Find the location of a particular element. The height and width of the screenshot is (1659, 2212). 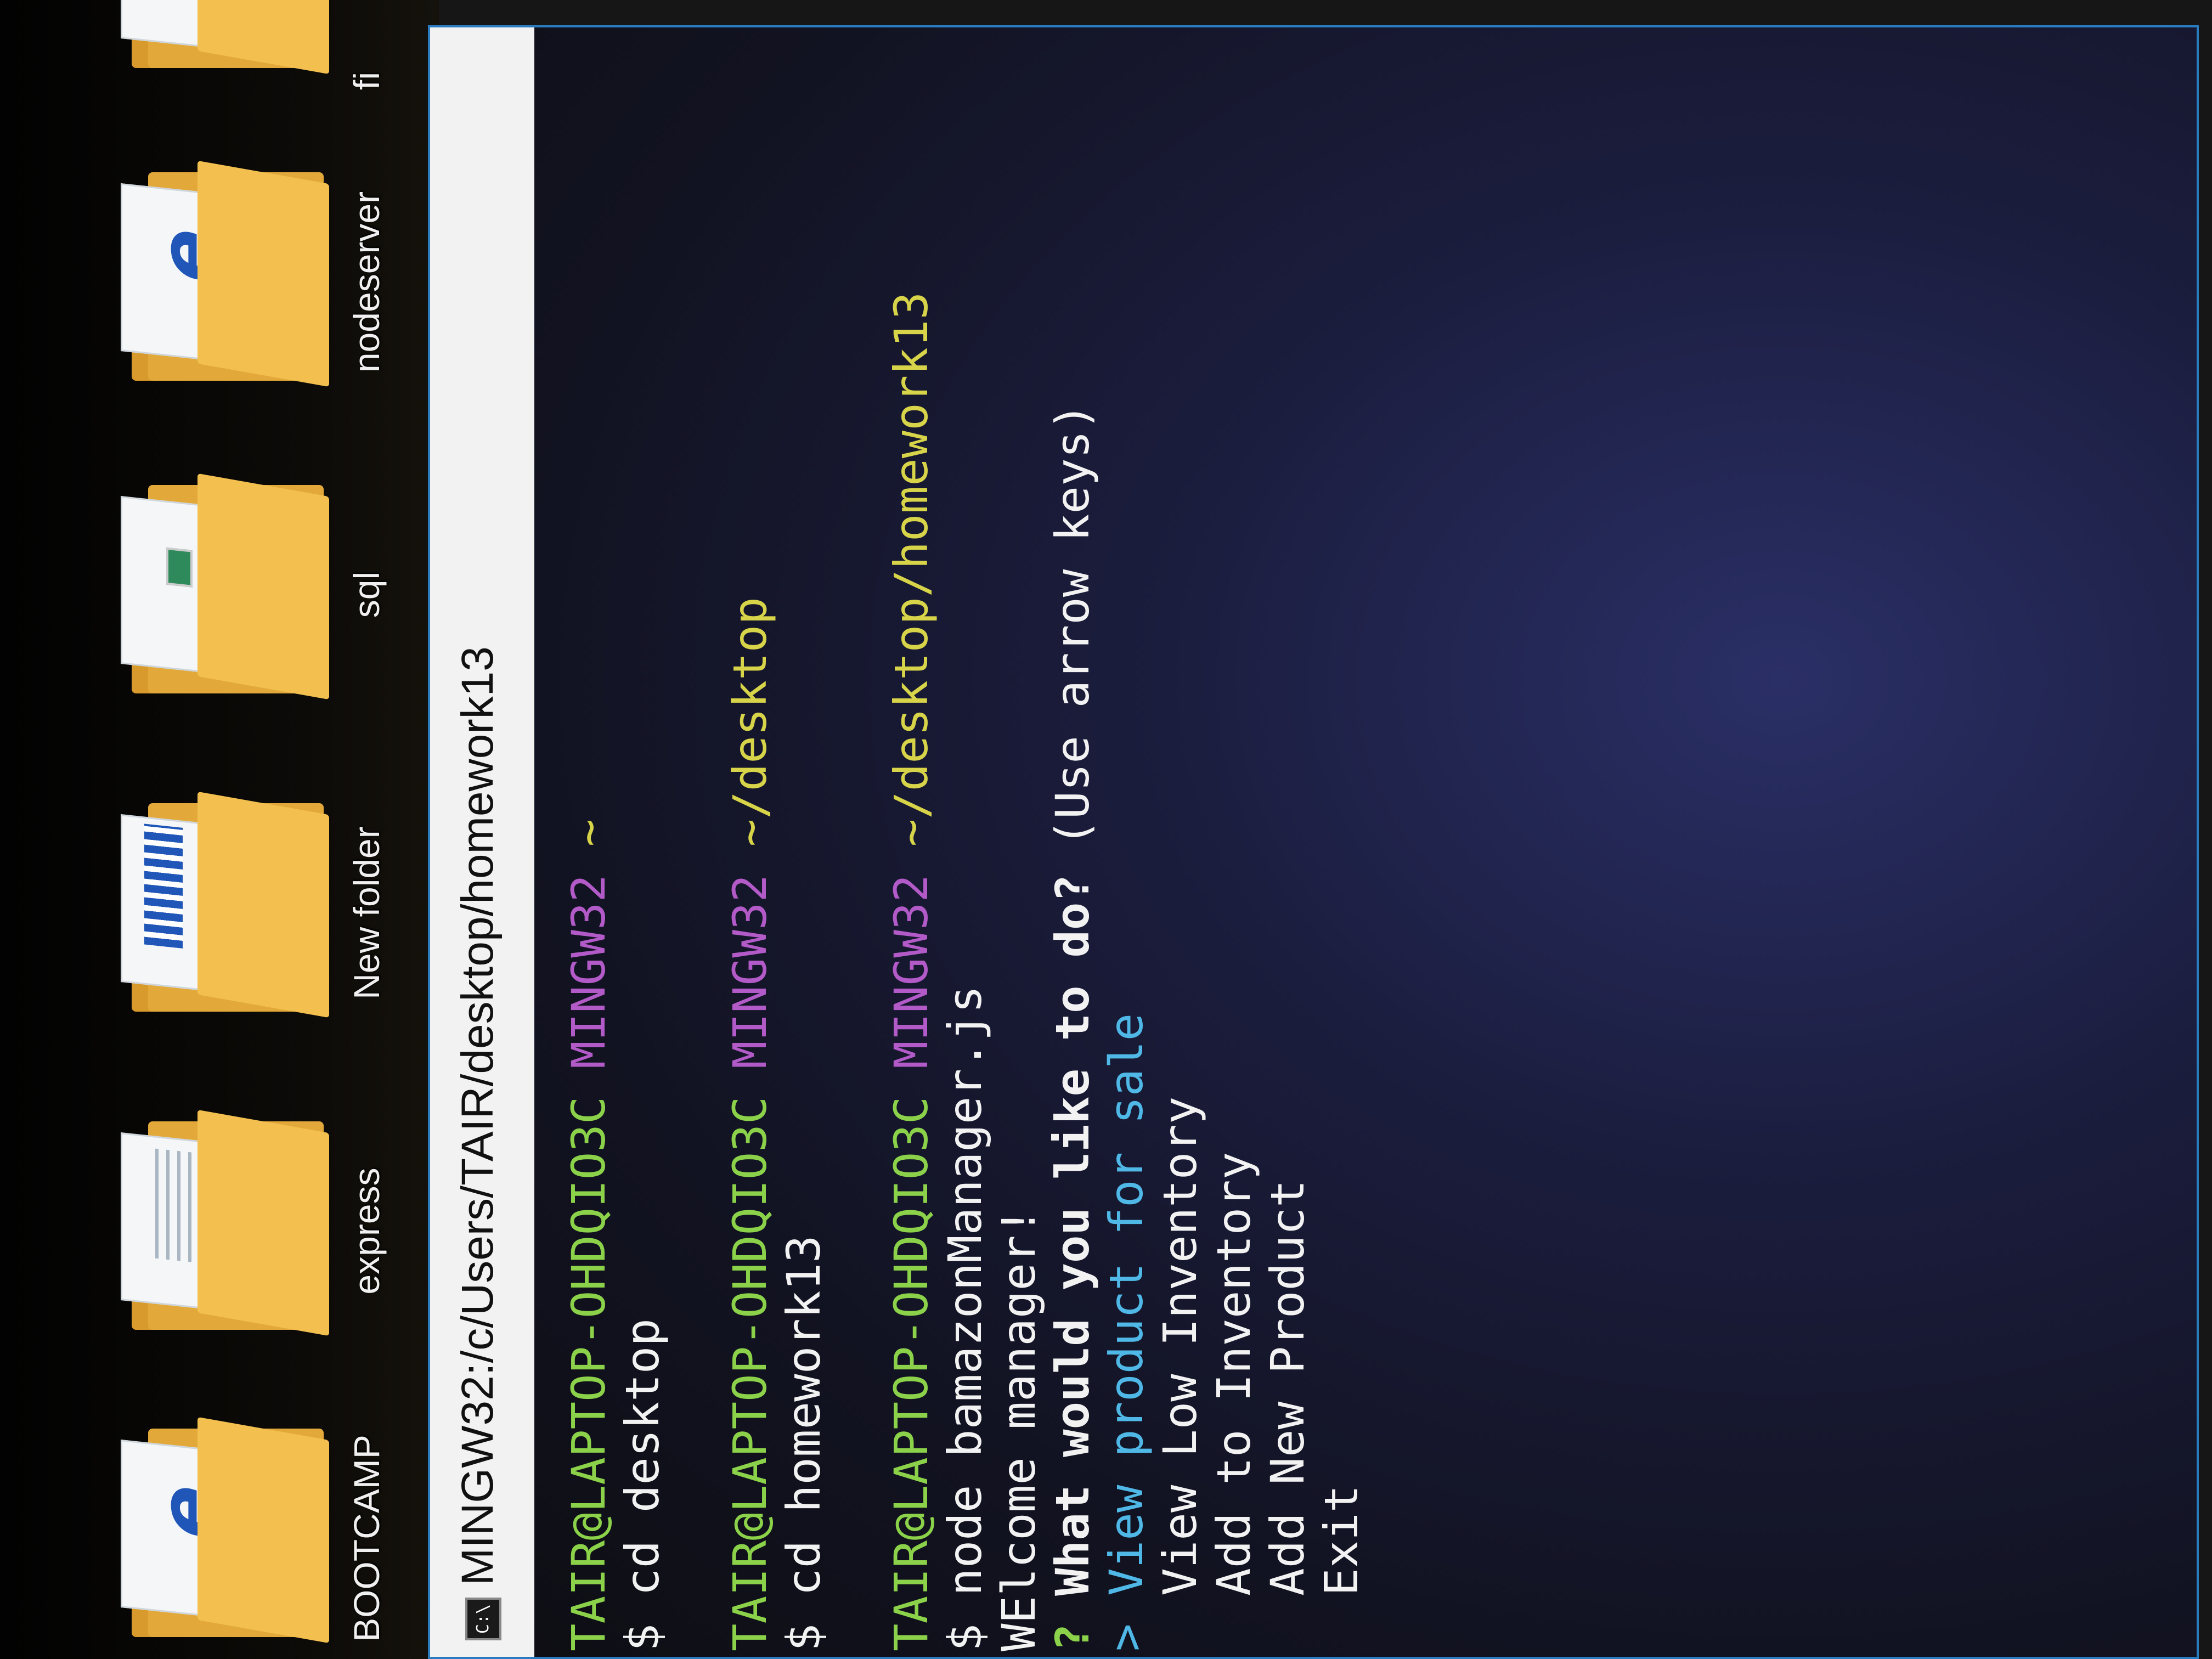

menu-option: View Low Inventory is located at coordinates (1180, 971).